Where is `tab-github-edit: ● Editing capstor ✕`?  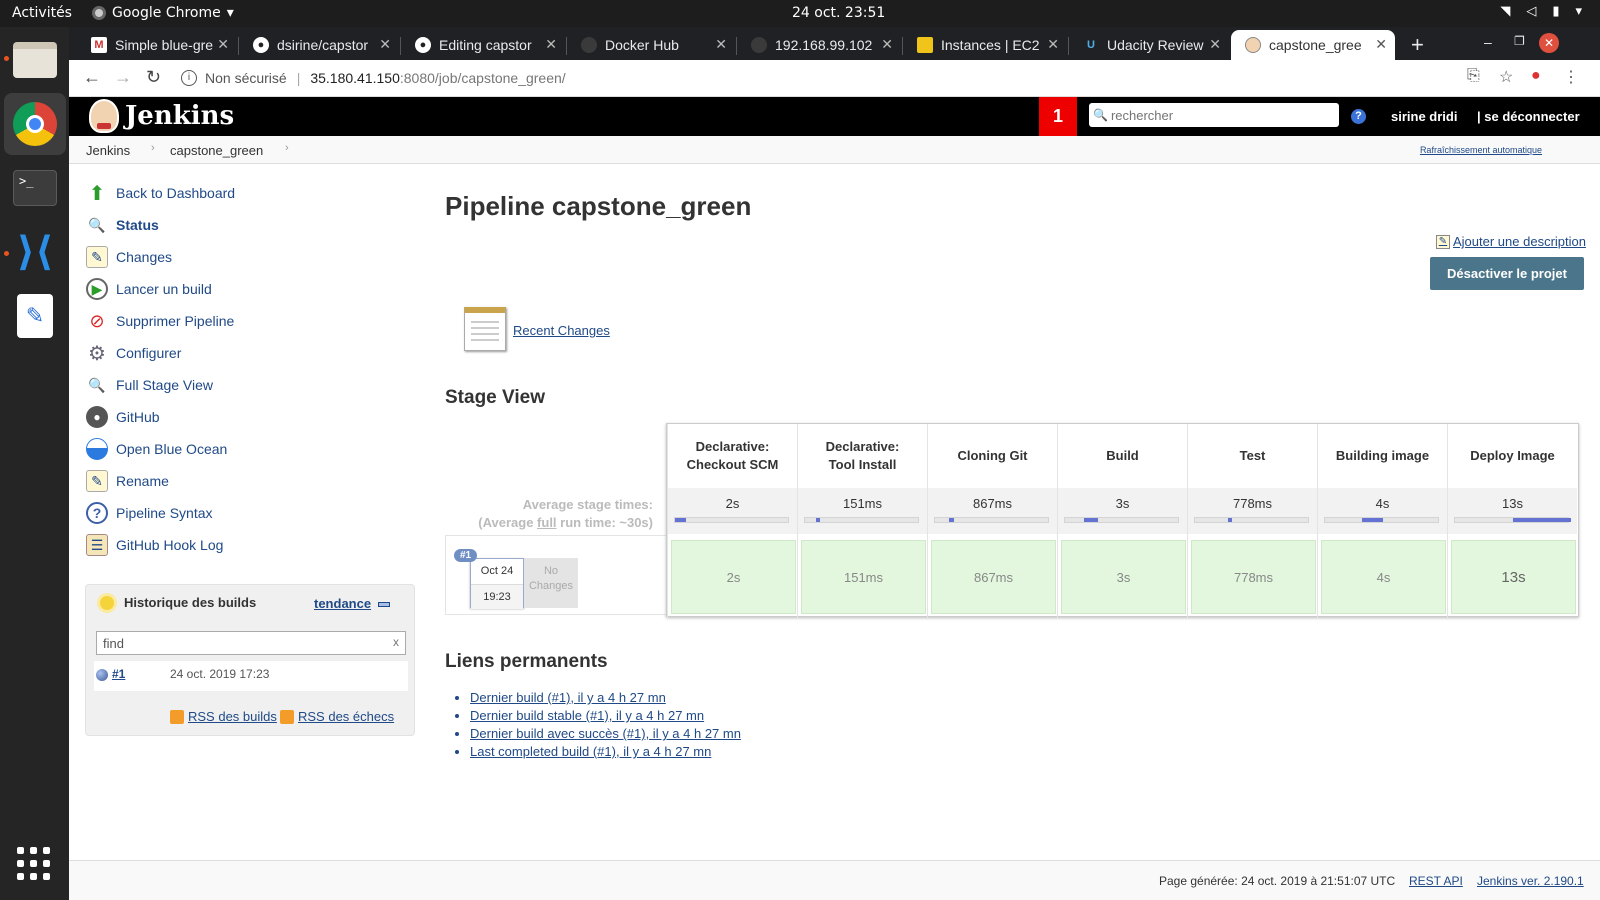 tab-github-edit: ● Editing capstor ✕ is located at coordinates (483, 45).